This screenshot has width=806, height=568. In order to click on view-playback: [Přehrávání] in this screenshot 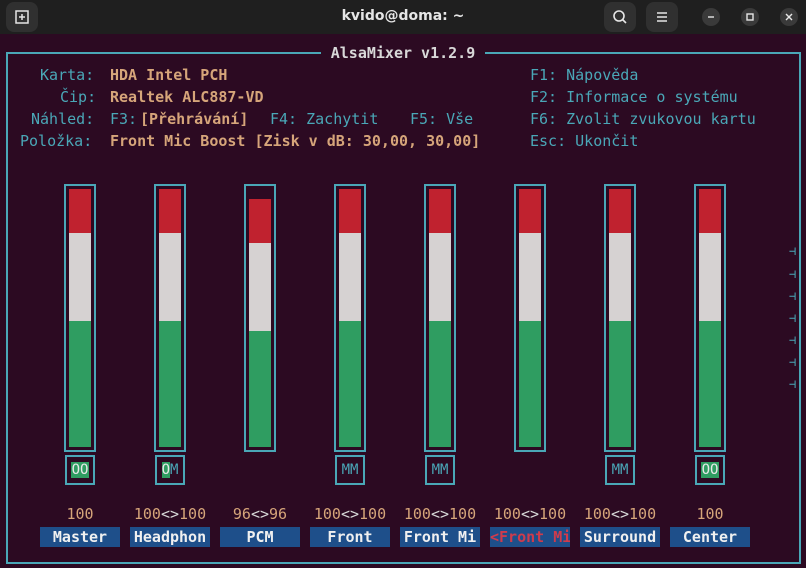, I will do `click(194, 119)`.